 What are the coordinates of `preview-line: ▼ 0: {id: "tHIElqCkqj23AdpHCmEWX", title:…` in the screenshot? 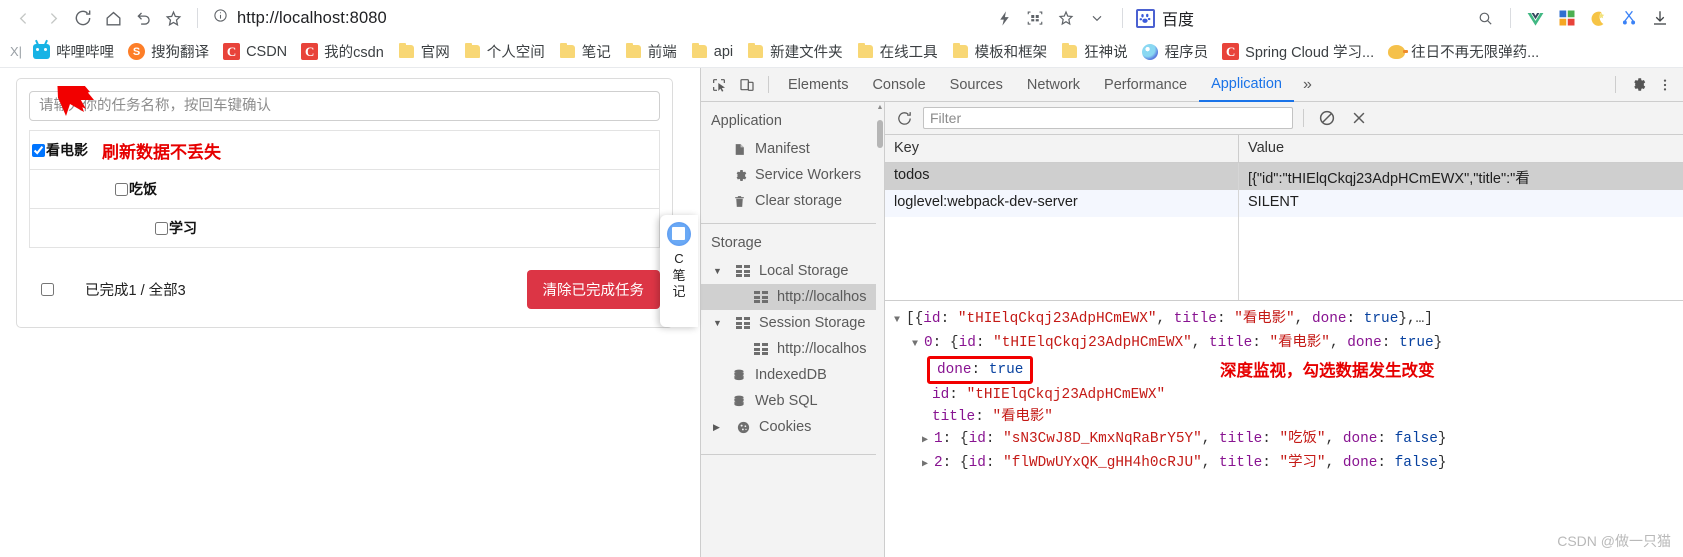 It's located at (1288, 344).